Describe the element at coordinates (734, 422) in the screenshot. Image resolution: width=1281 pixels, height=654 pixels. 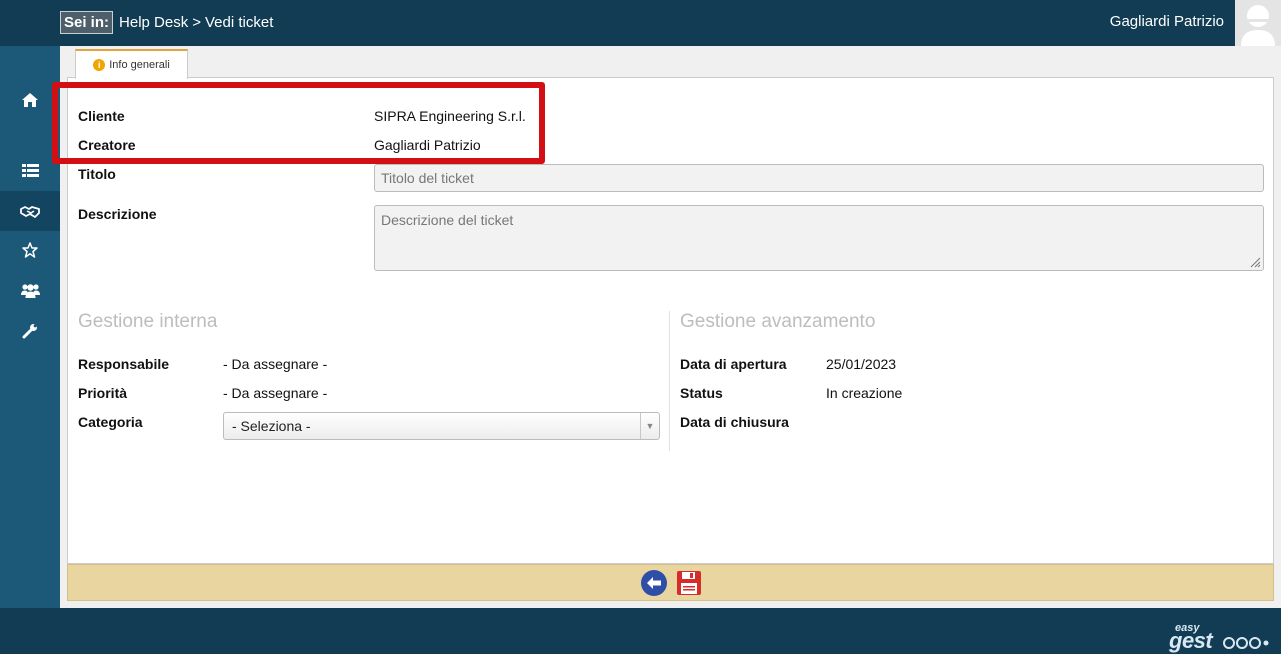
I see `data-chiusura-label: Data di chiusura` at that location.